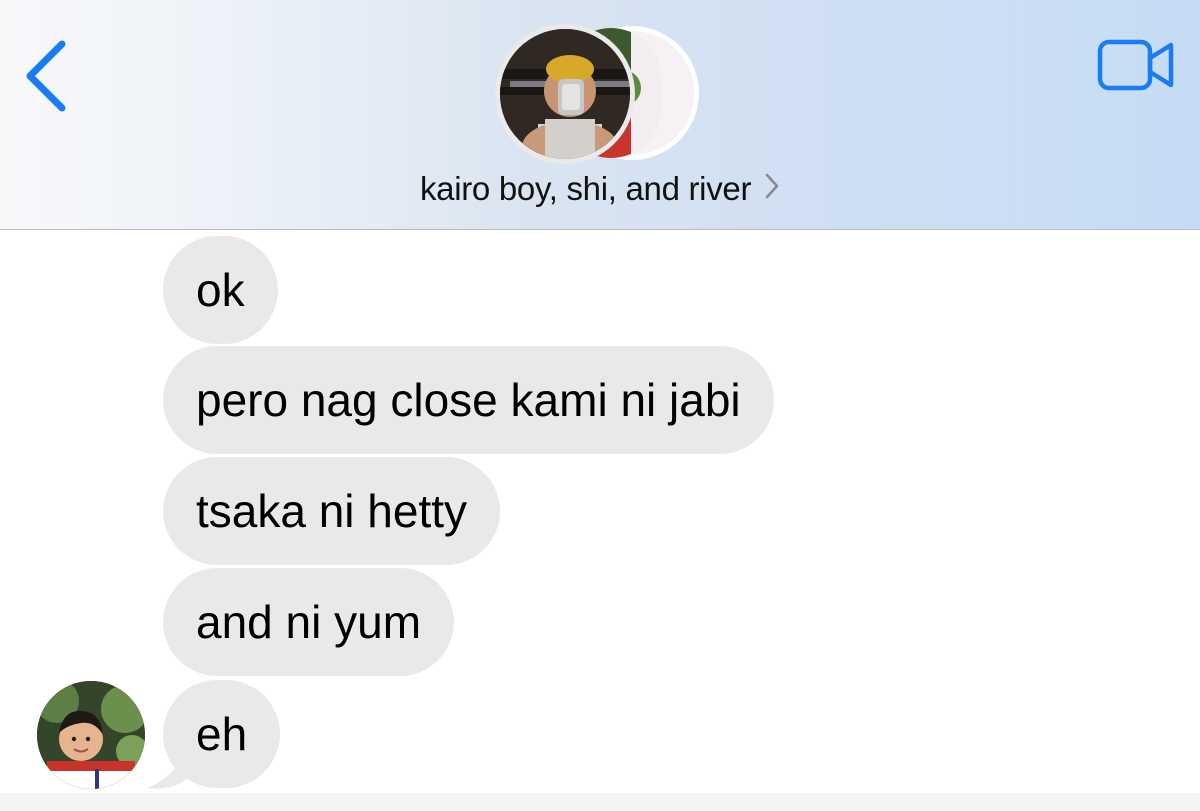  What do you see at coordinates (585, 188) in the screenshot?
I see `group-title-text: kairo boy, shi, and river` at bounding box center [585, 188].